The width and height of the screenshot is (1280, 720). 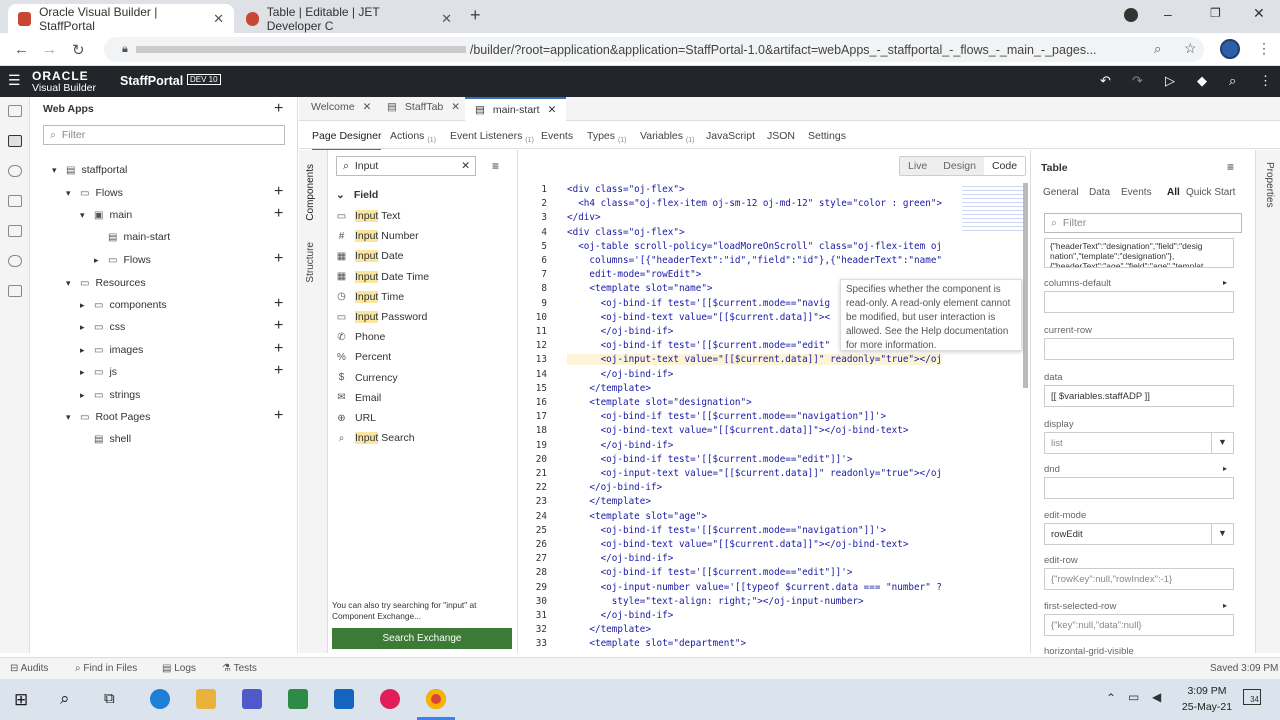 I want to click on new-tab-button: +, so click(x=475, y=15).